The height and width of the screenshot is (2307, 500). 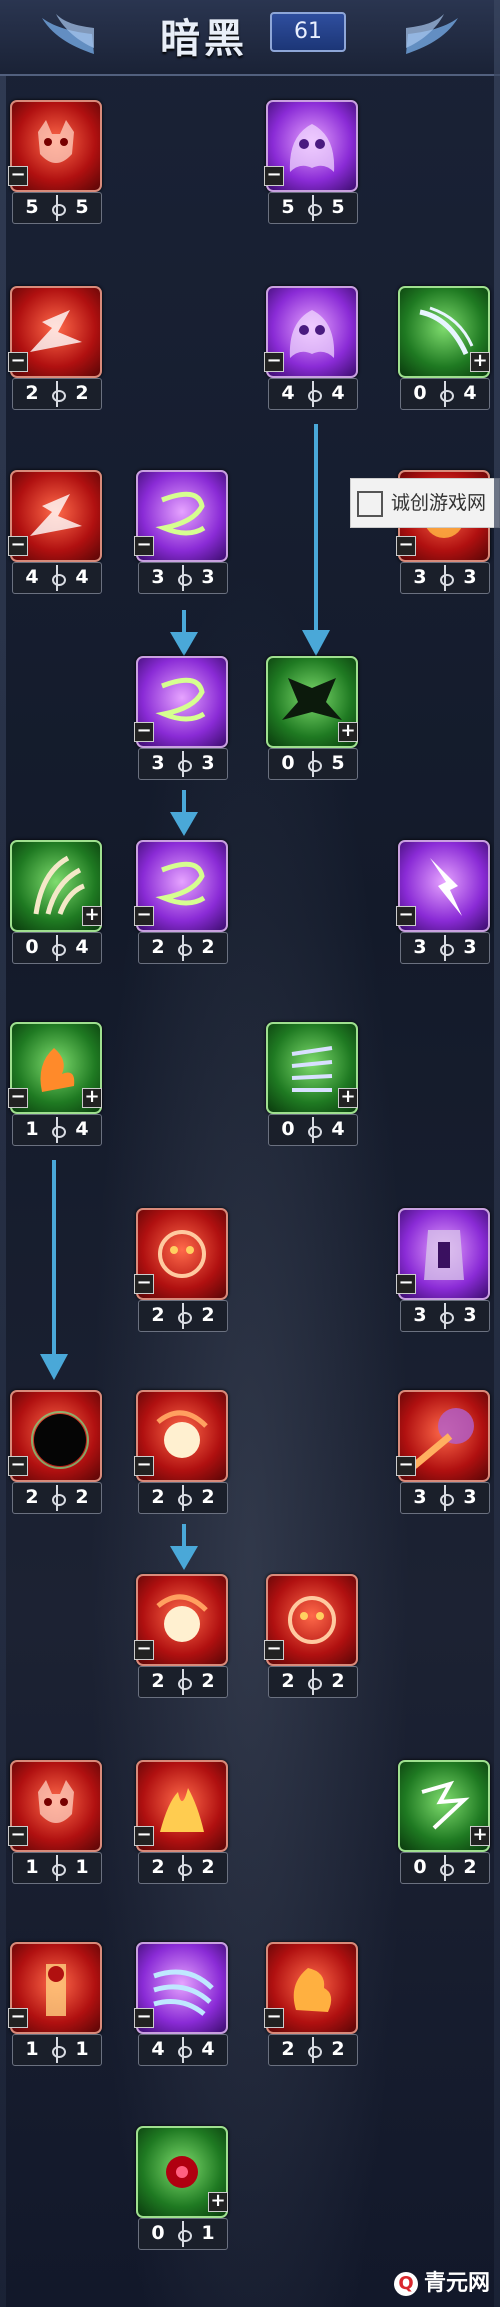 What do you see at coordinates (182, 2189) in the screenshot?
I see `skill-slot: +0 1` at bounding box center [182, 2189].